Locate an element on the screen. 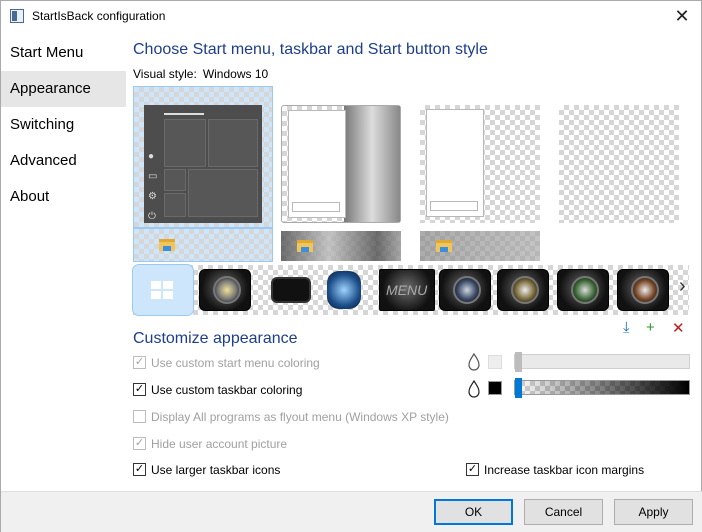  app-icon is located at coordinates (17, 16).